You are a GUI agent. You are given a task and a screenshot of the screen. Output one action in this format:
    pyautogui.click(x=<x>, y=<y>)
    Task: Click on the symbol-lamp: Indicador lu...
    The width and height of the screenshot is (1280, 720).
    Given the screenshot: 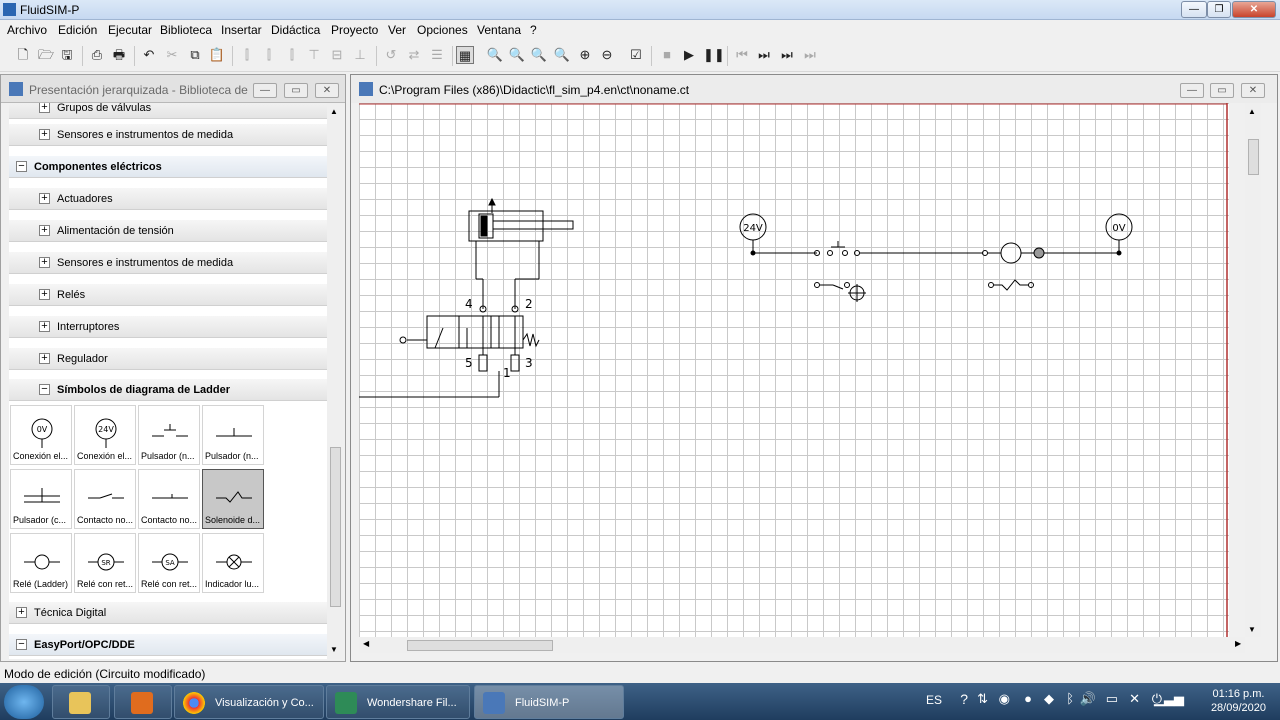 What is the action you would take?
    pyautogui.click(x=233, y=563)
    